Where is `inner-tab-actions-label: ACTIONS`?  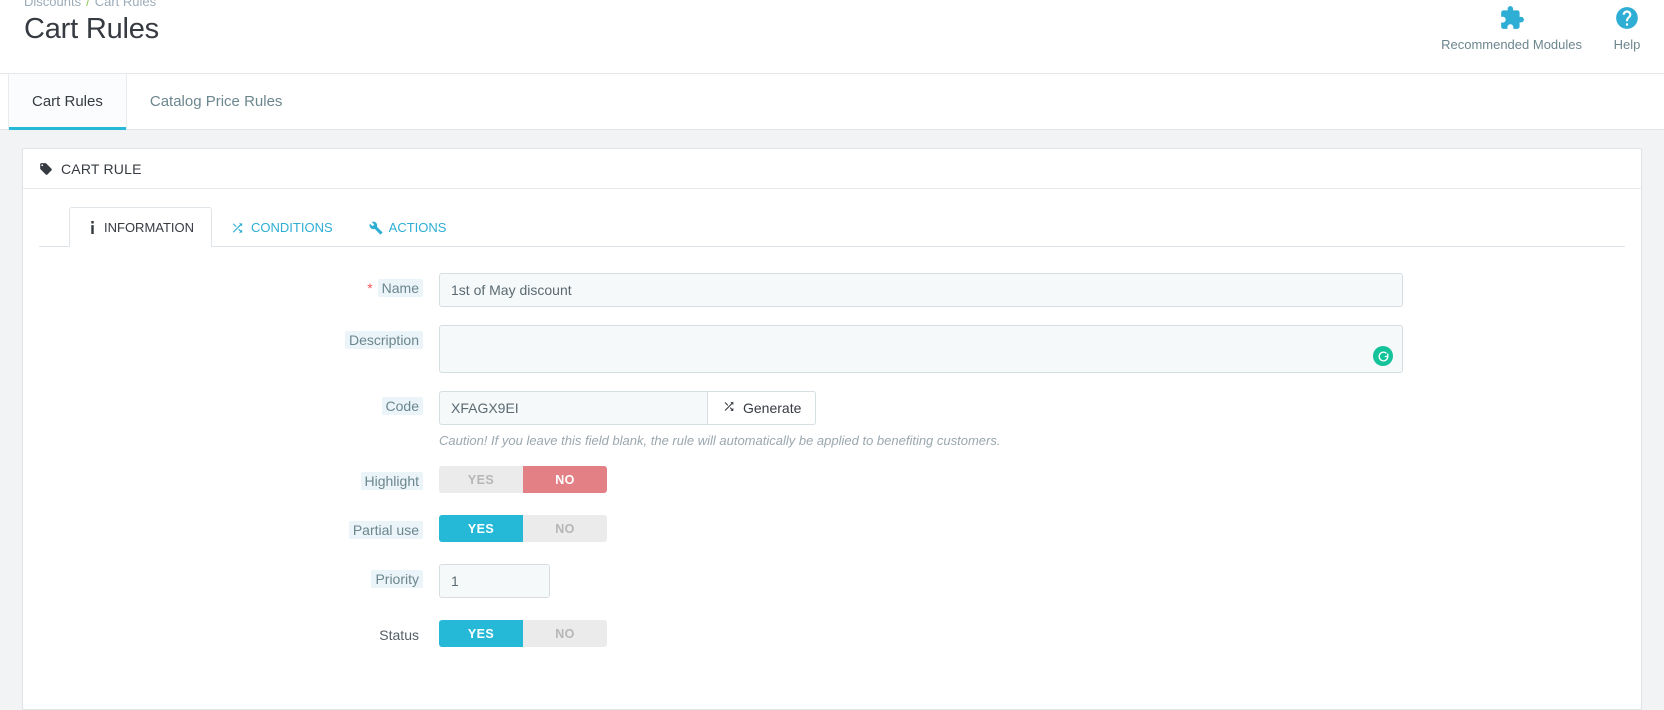
inner-tab-actions-label: ACTIONS is located at coordinates (417, 227).